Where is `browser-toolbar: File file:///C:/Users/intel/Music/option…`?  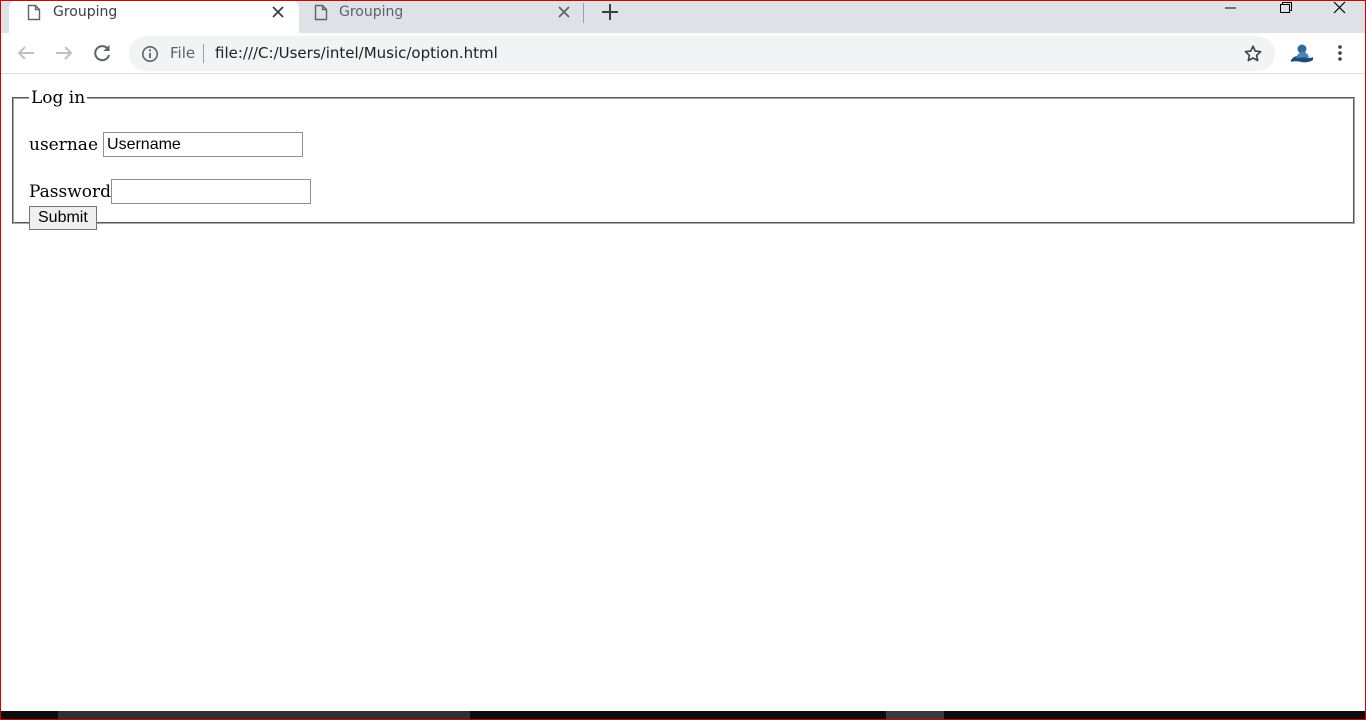
browser-toolbar: File file:///C:/Users/intel/Music/option… is located at coordinates (683, 53).